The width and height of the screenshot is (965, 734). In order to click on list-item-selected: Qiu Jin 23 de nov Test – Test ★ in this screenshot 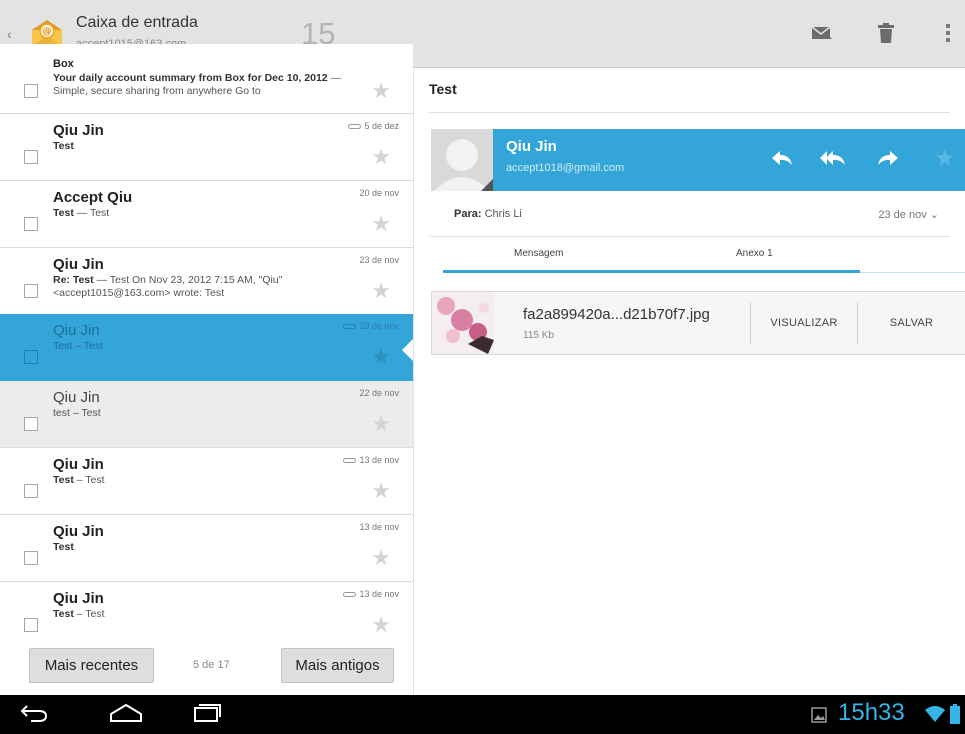, I will do `click(206, 347)`.